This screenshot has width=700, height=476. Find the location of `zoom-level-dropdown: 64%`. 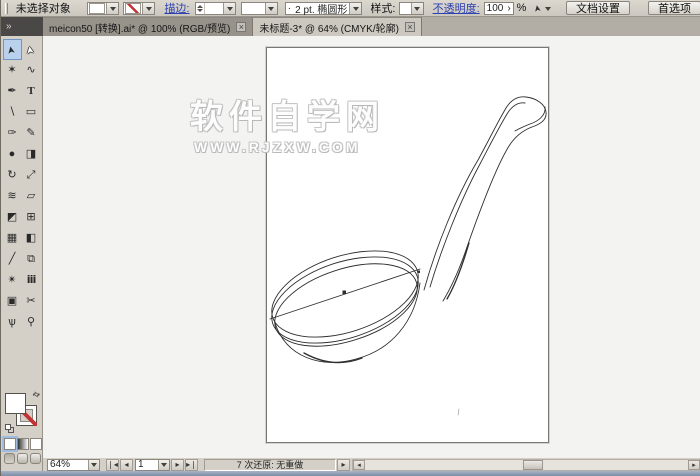

zoom-level-dropdown: 64% is located at coordinates (73, 464).